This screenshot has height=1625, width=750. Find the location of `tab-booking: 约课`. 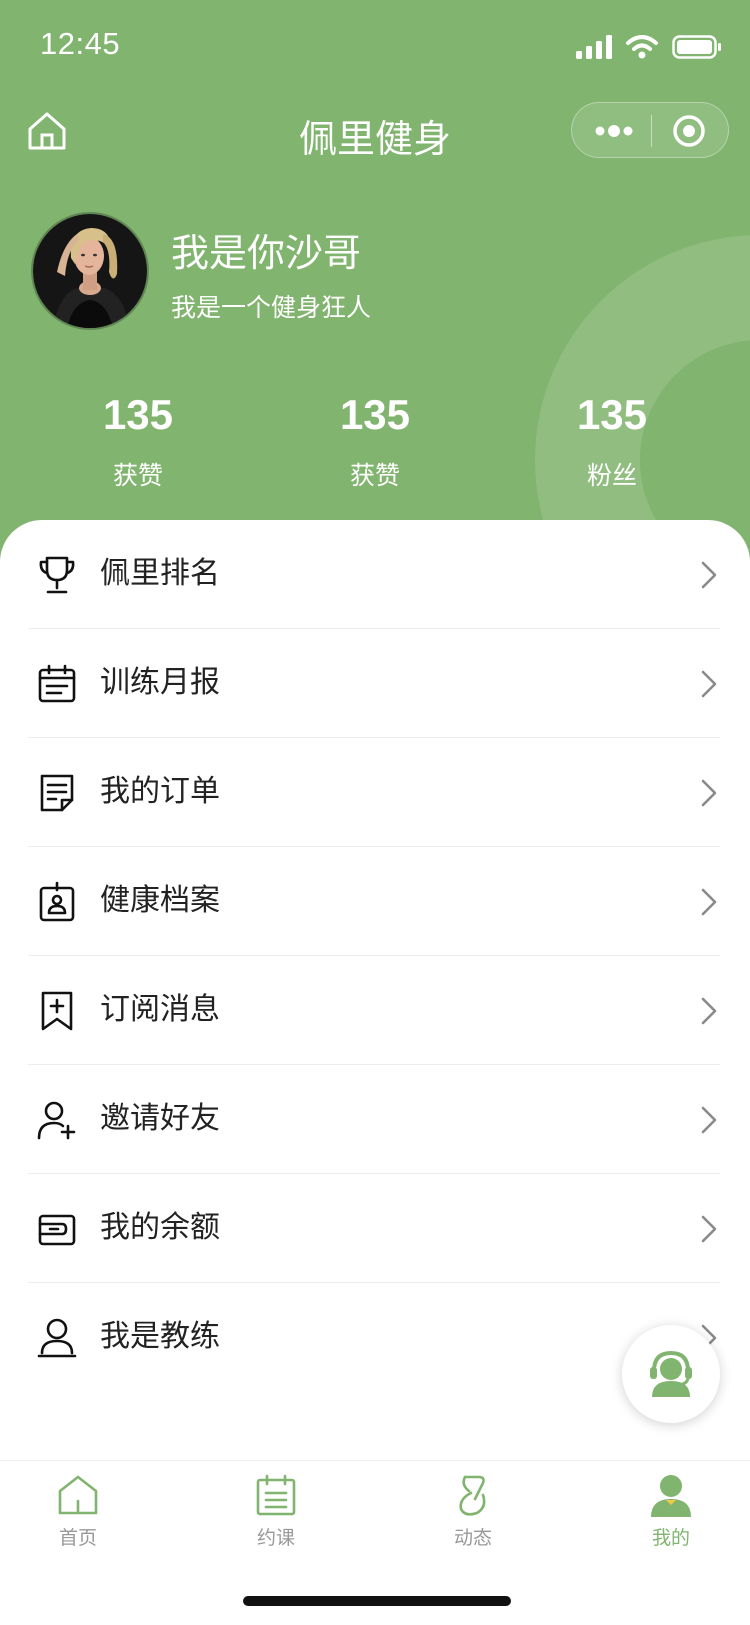

tab-booking: 约课 is located at coordinates (276, 1511).